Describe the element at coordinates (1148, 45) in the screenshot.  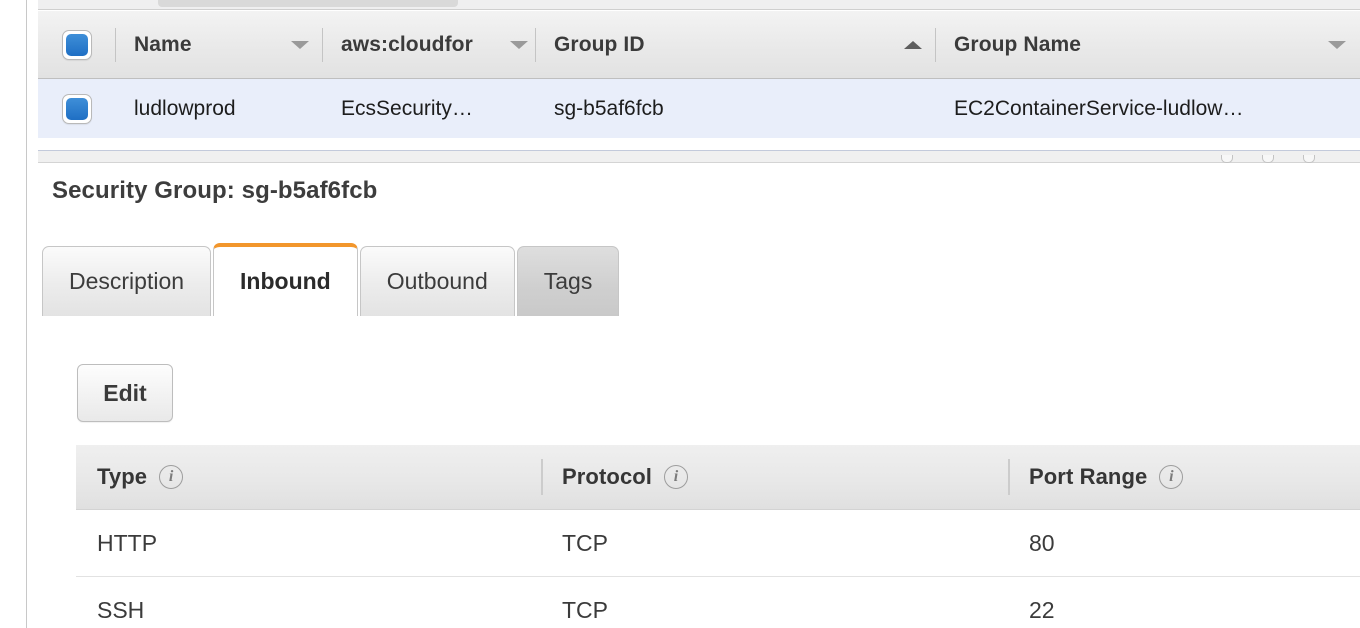
I see `grid-column-header-group-name: Group Name` at that location.